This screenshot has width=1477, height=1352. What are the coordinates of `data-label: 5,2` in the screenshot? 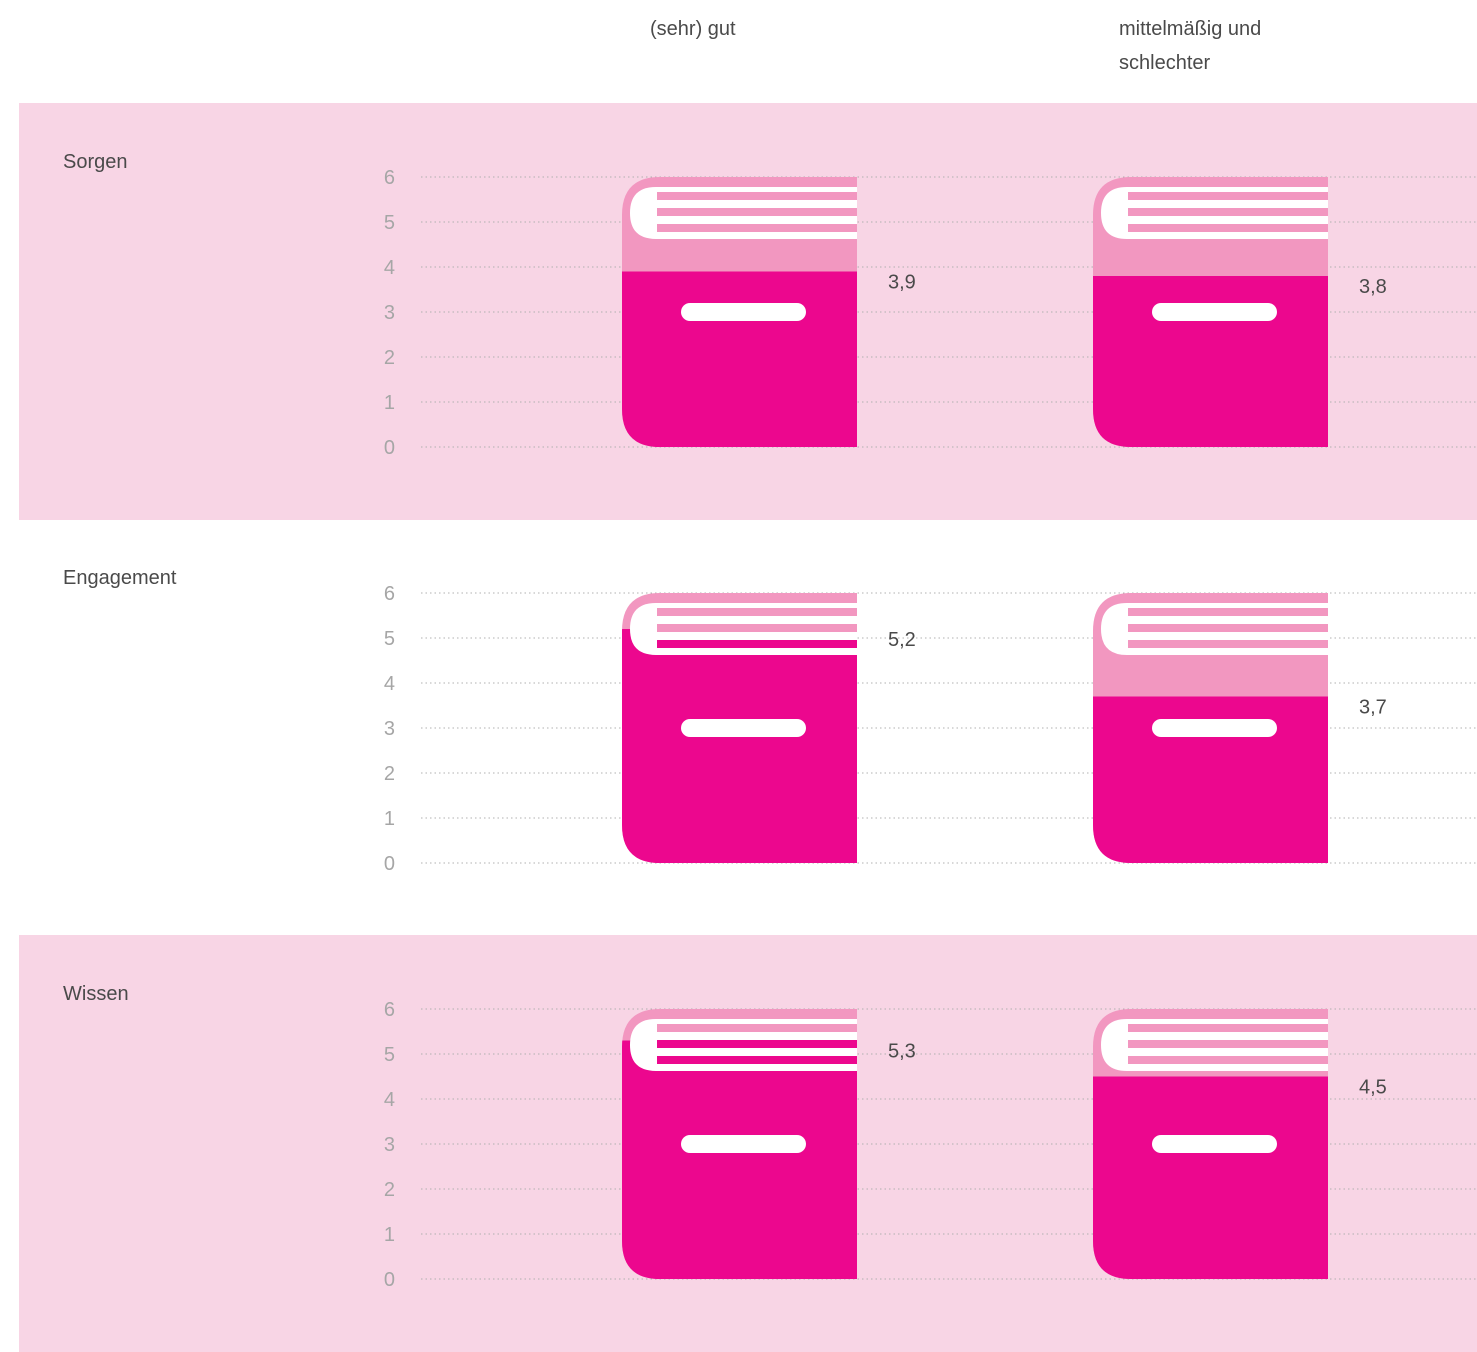 It's located at (902, 640).